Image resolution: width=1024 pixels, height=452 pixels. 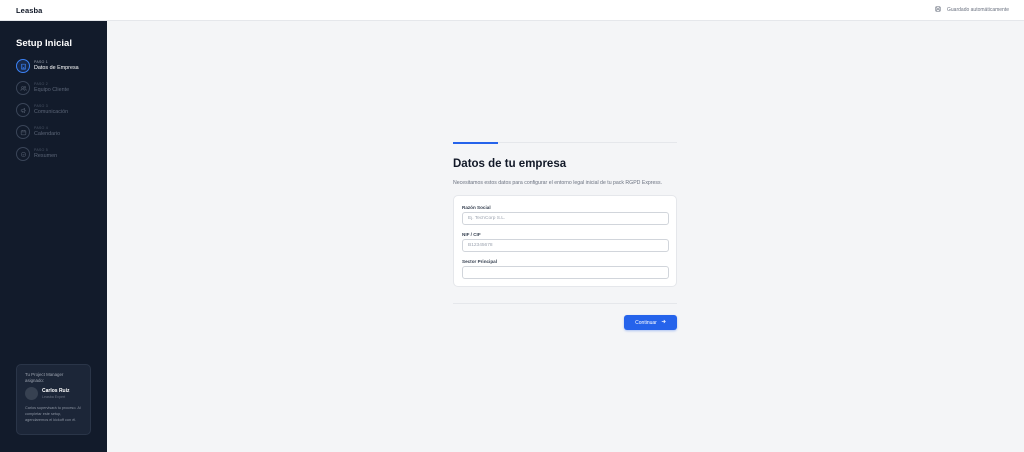 What do you see at coordinates (471, 234) in the screenshot?
I see `nif-cif-label: NIF / CIF` at bounding box center [471, 234].